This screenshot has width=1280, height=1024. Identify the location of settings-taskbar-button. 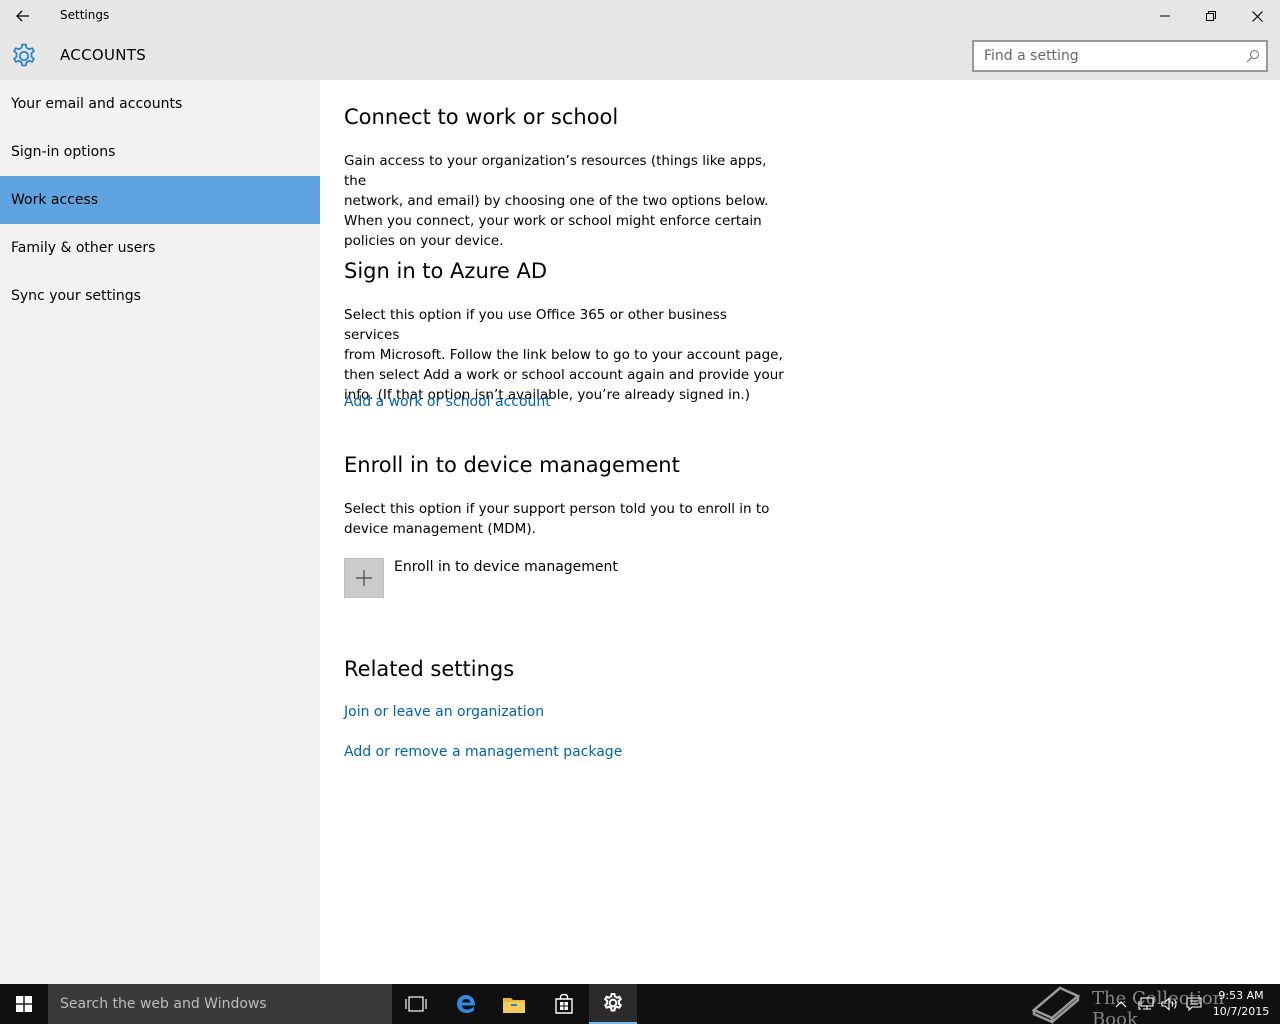
(613, 1004).